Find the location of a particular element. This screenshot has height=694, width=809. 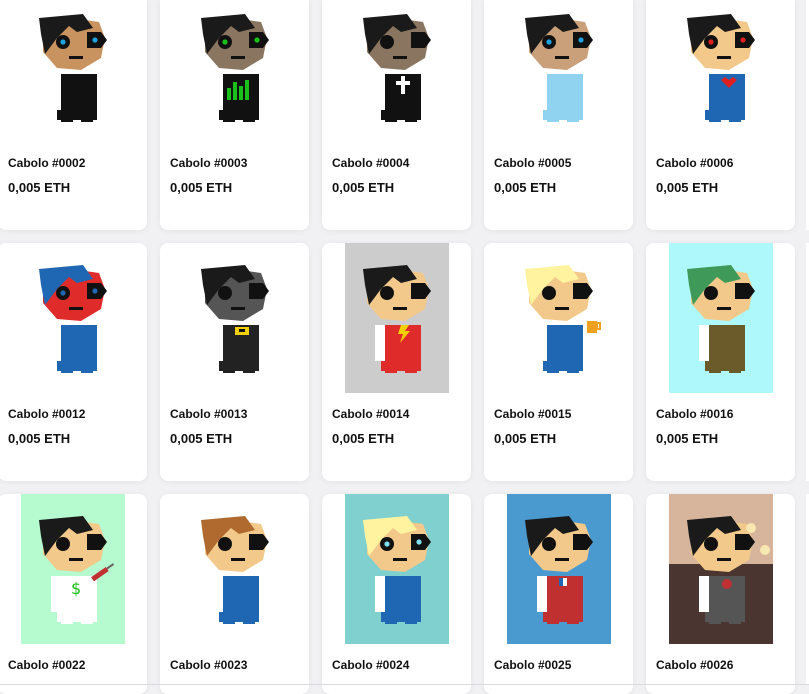

nft-card: Cabolo #0014 0,005 ETH is located at coordinates (396, 362).